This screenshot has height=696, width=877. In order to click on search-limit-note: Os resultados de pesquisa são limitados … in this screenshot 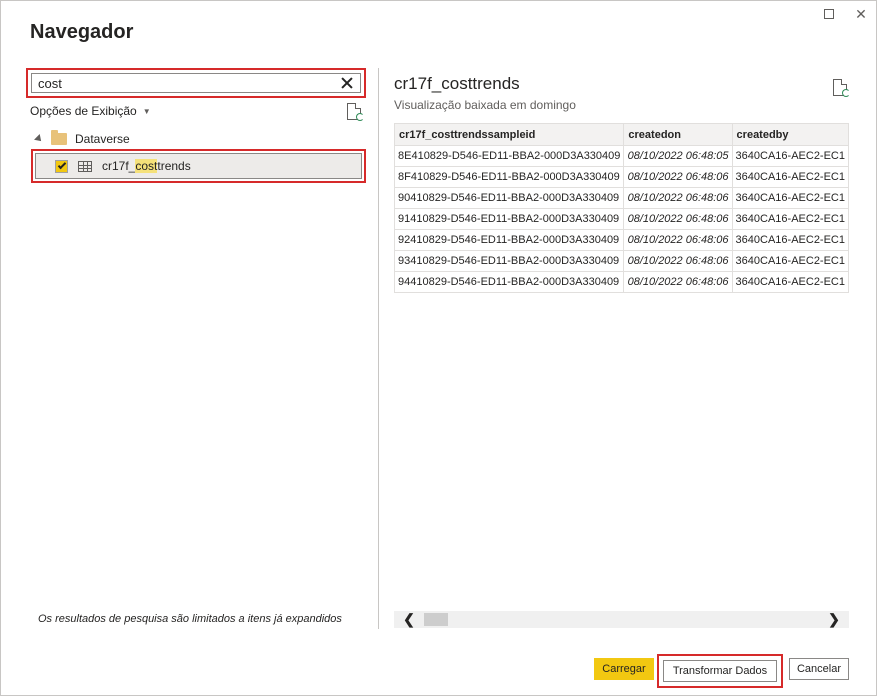, I will do `click(190, 619)`.